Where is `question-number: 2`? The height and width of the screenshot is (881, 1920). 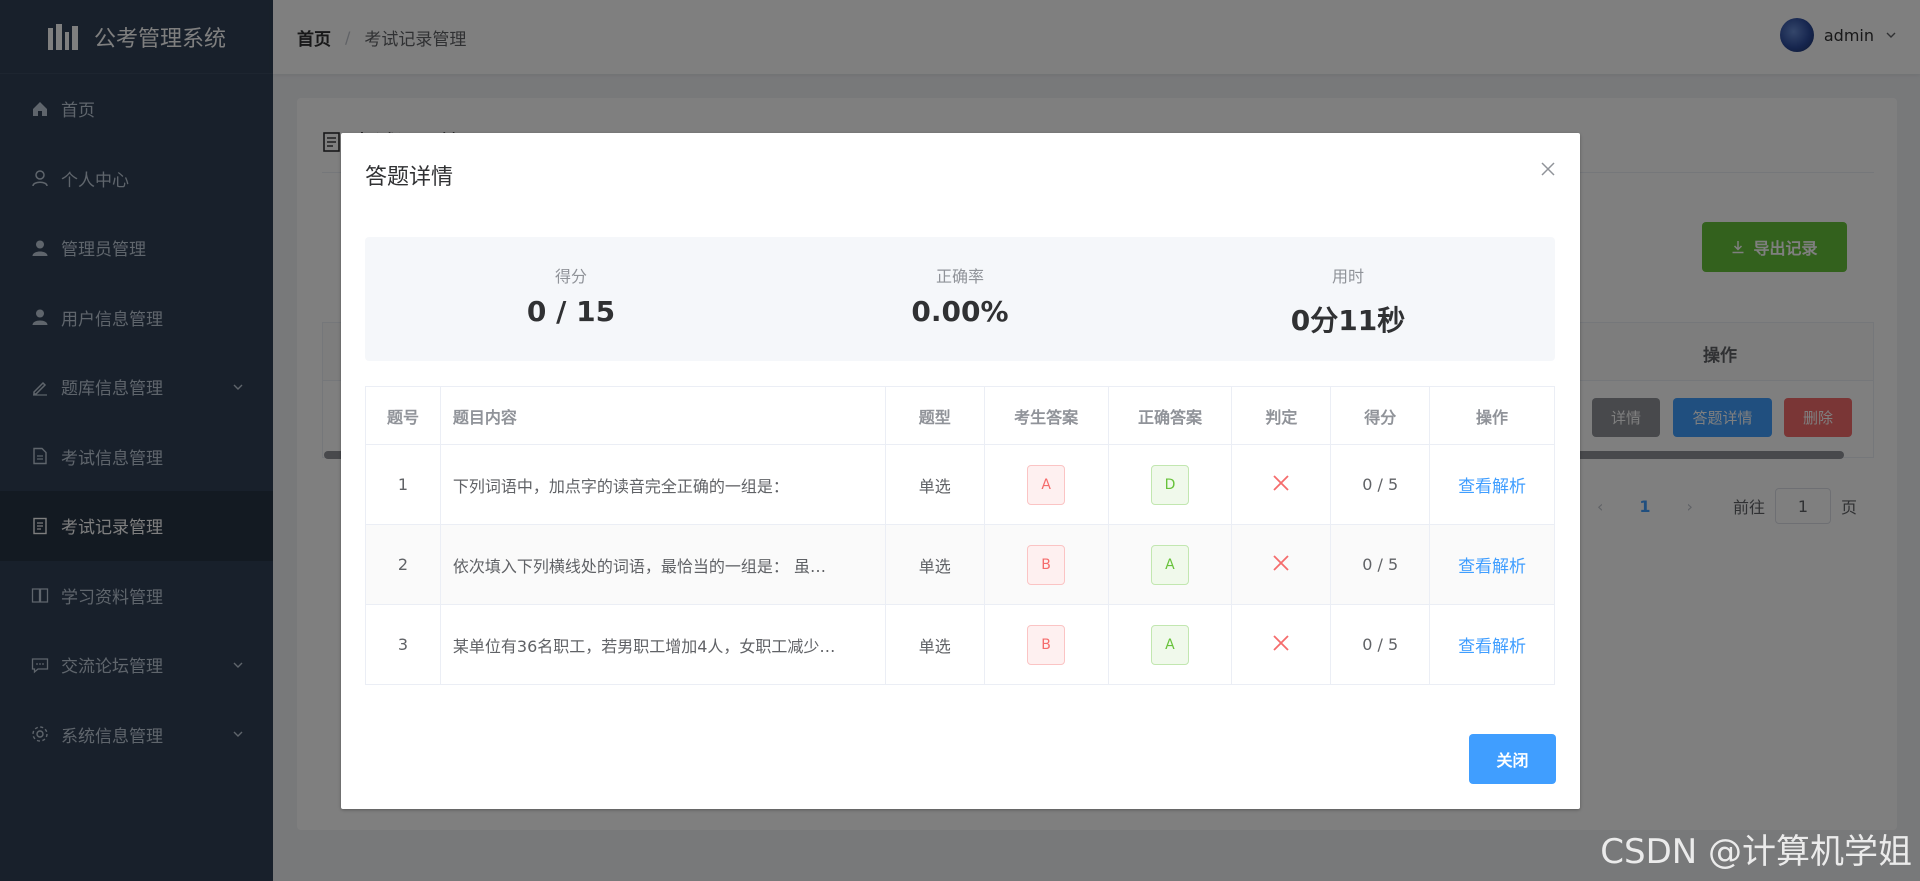
question-number: 2 is located at coordinates (403, 564).